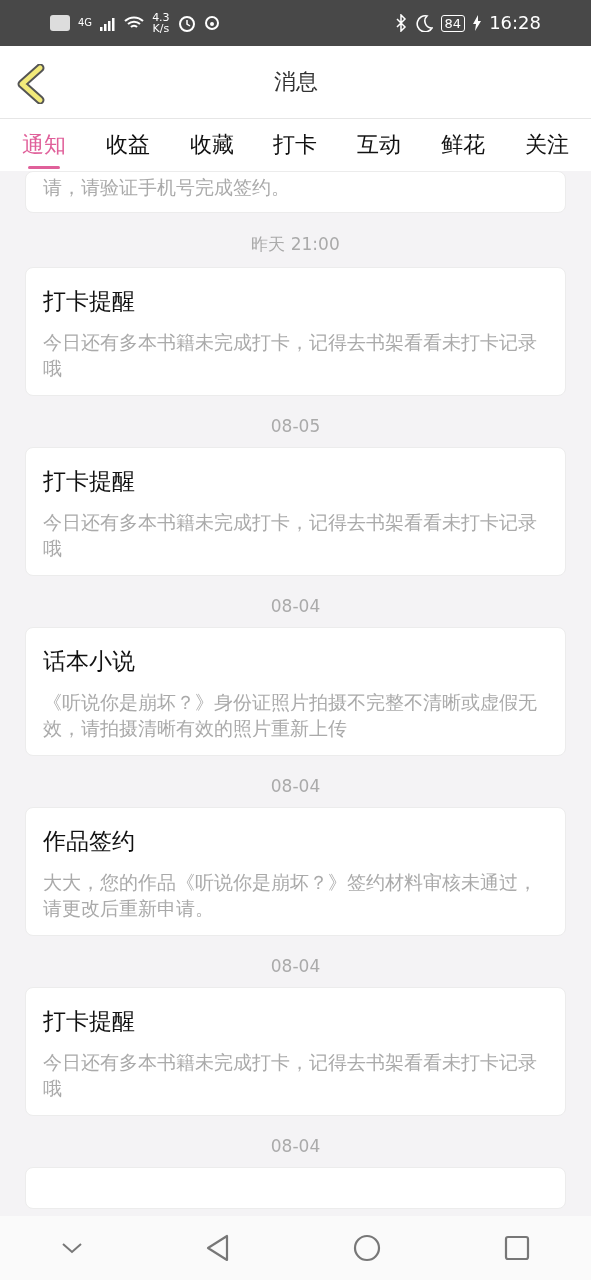 The width and height of the screenshot is (591, 1280). I want to click on network-label: 4G, so click(85, 23).